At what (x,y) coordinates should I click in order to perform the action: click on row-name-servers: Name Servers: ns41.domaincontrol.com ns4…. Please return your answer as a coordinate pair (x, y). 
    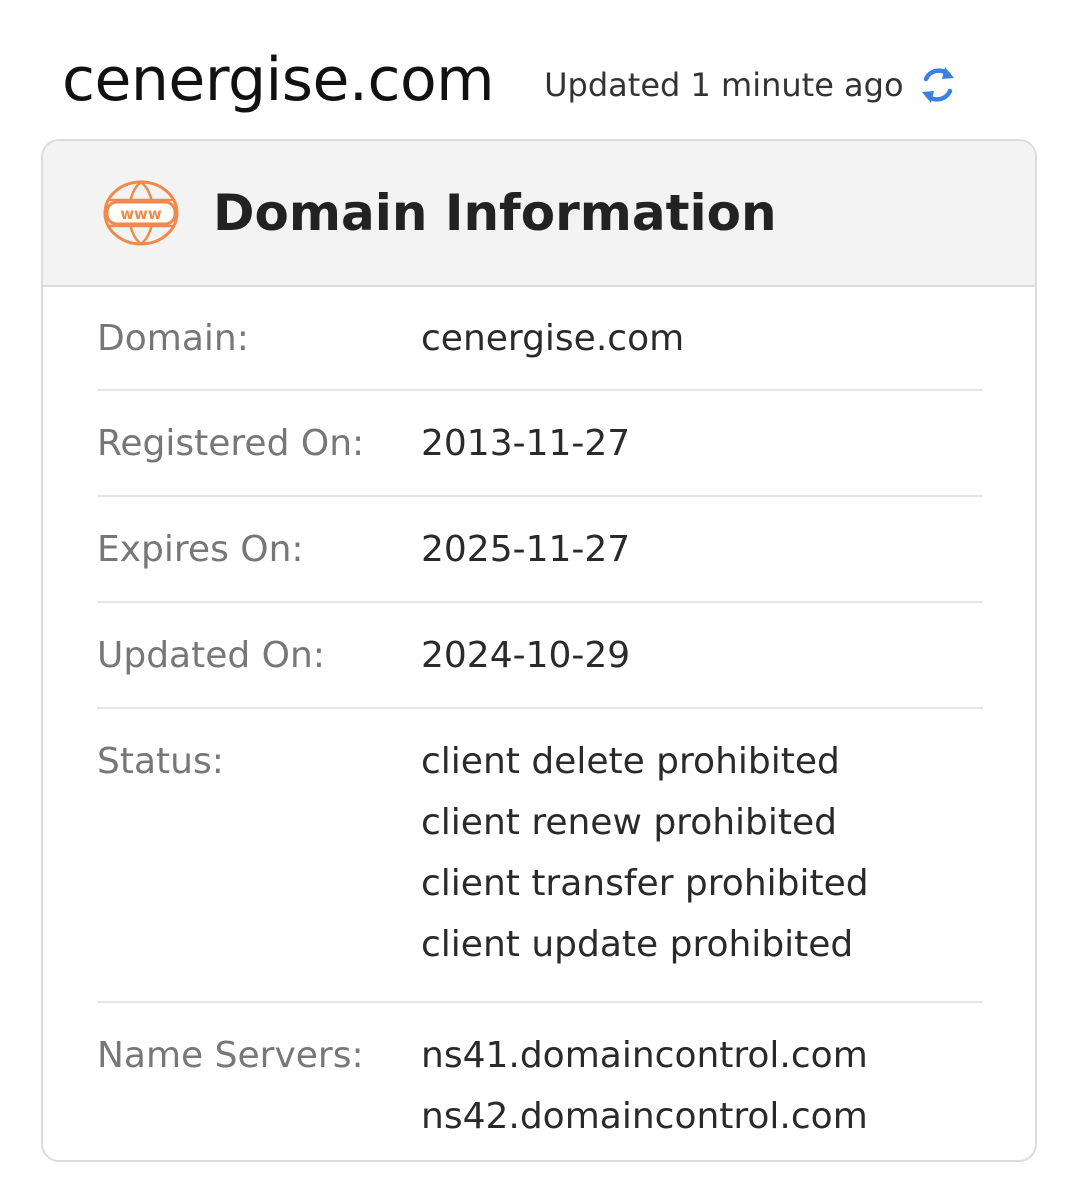
    Looking at the image, I should click on (540, 1081).